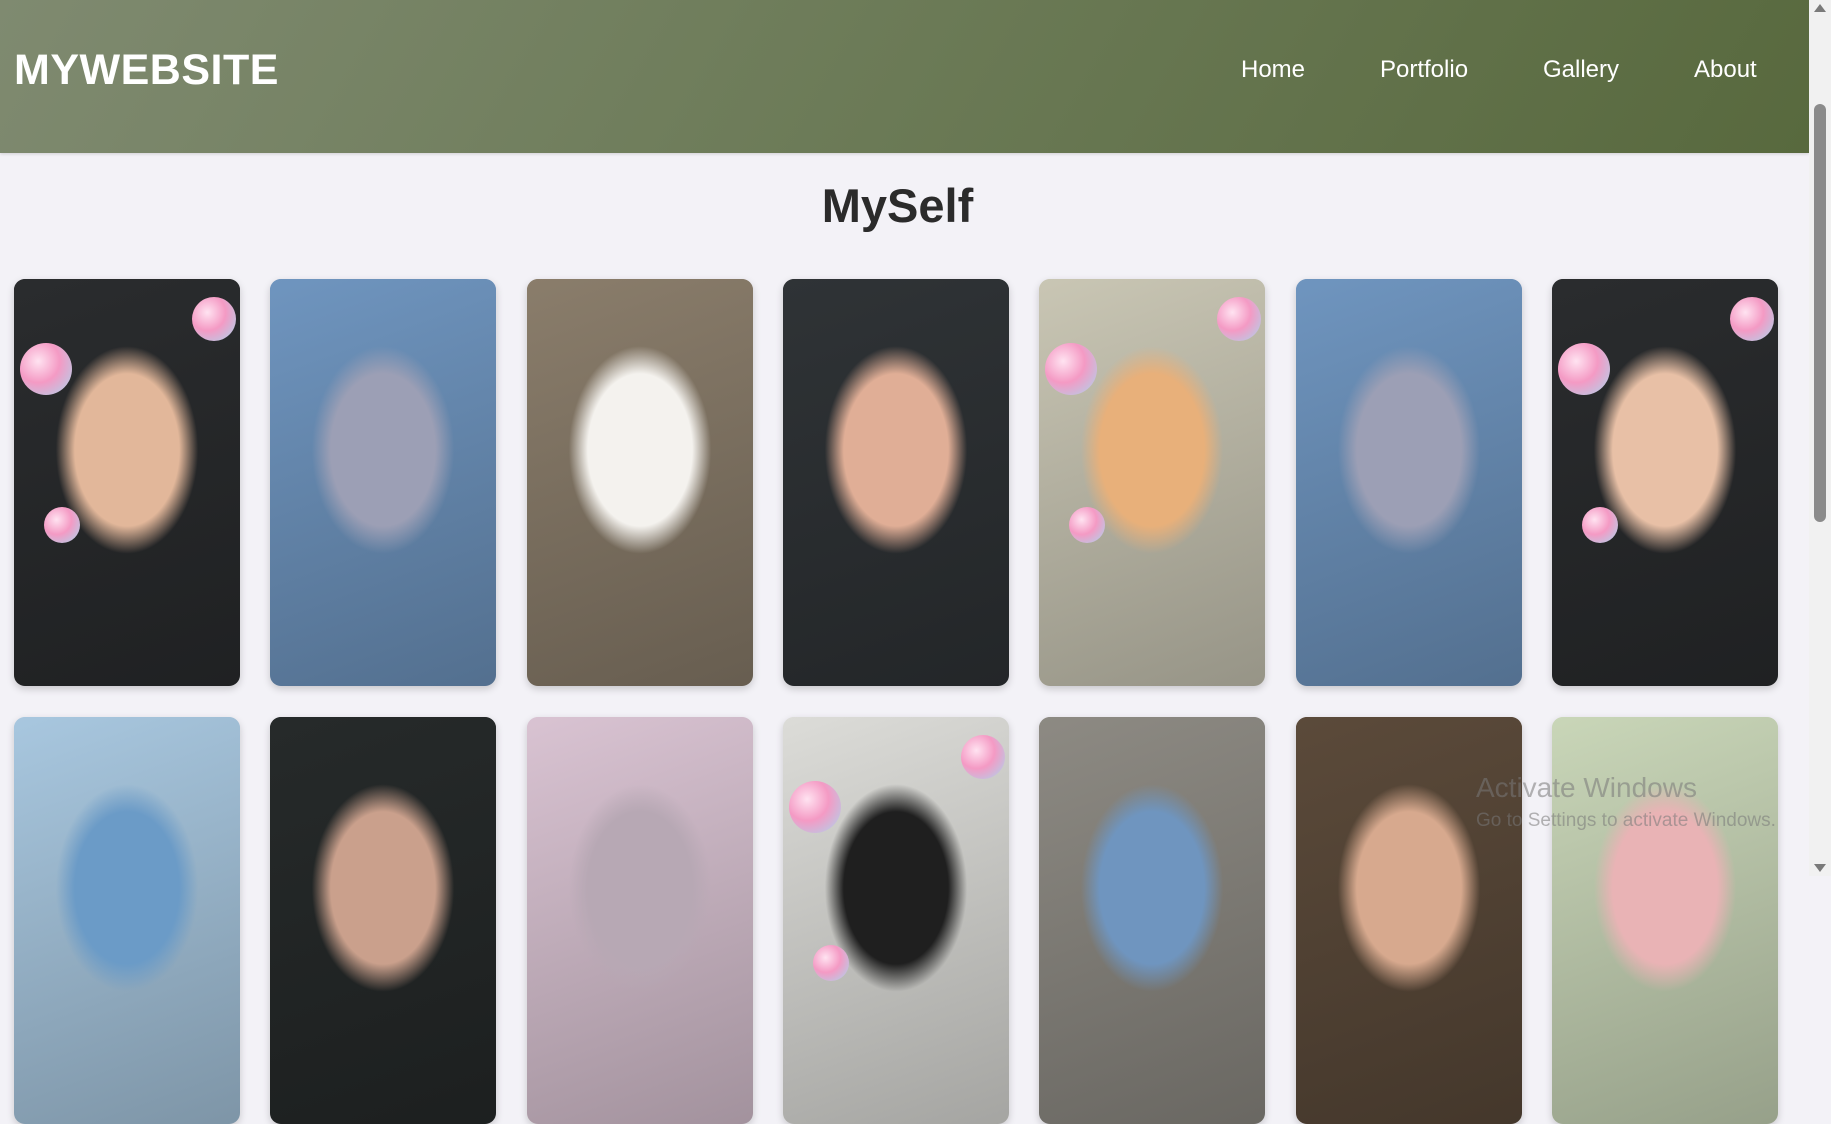 The width and height of the screenshot is (1831, 1124). I want to click on scroll-down-icon, so click(1820, 868).